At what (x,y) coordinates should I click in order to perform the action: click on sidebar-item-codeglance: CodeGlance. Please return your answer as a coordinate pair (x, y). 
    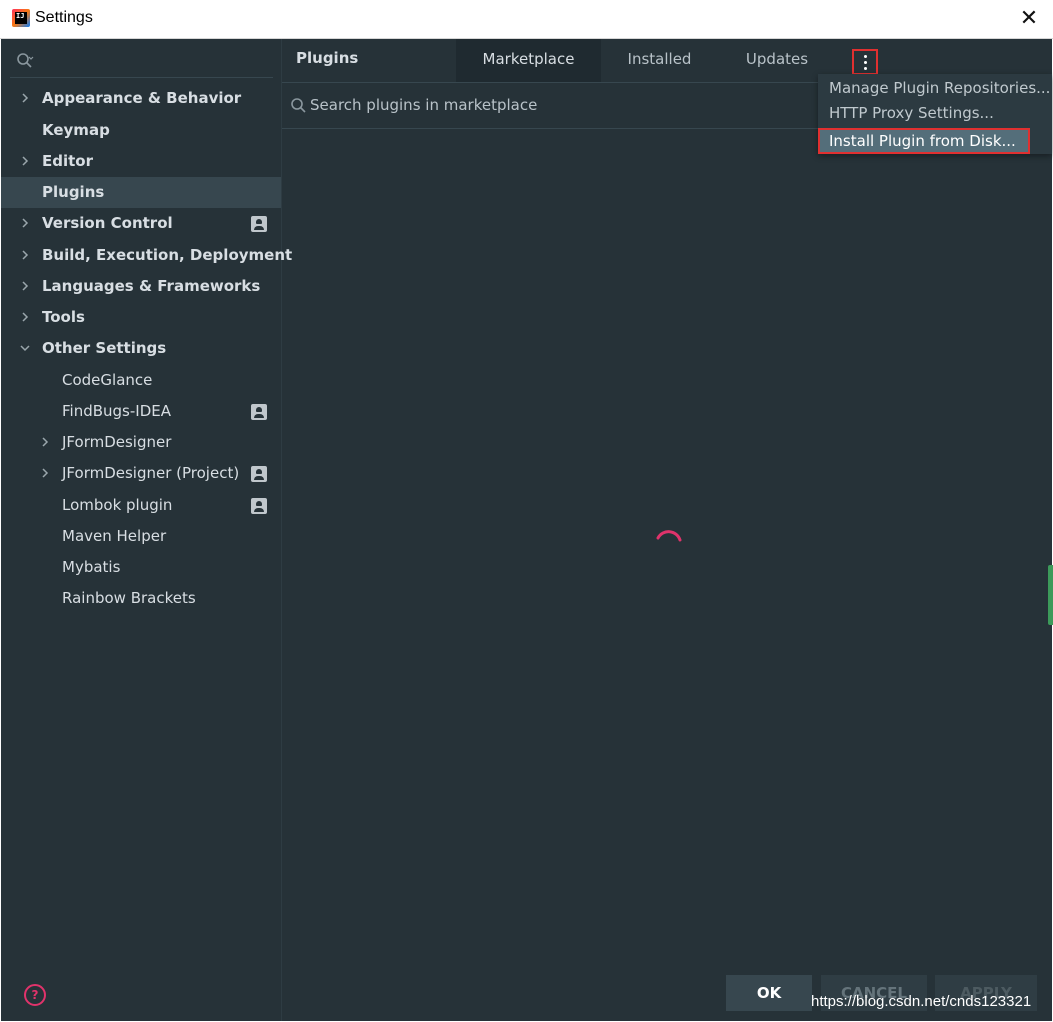
    Looking at the image, I should click on (141, 380).